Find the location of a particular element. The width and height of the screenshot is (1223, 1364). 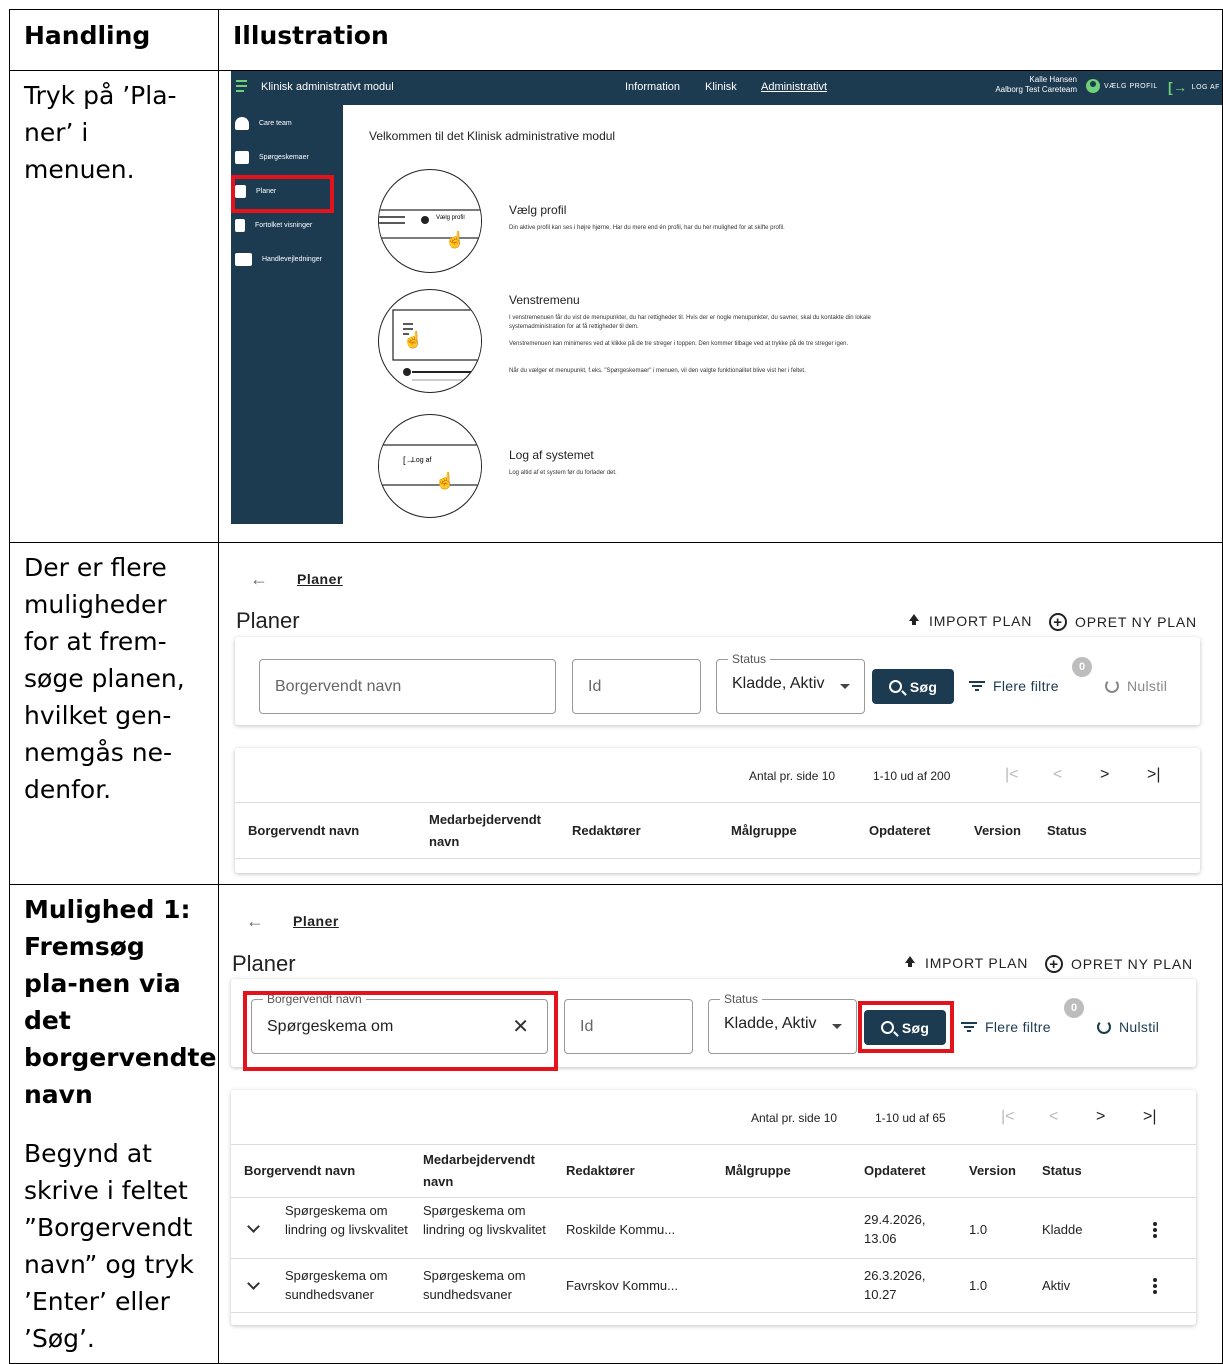

sidebar-item-care-team: Care team is located at coordinates (287, 123).